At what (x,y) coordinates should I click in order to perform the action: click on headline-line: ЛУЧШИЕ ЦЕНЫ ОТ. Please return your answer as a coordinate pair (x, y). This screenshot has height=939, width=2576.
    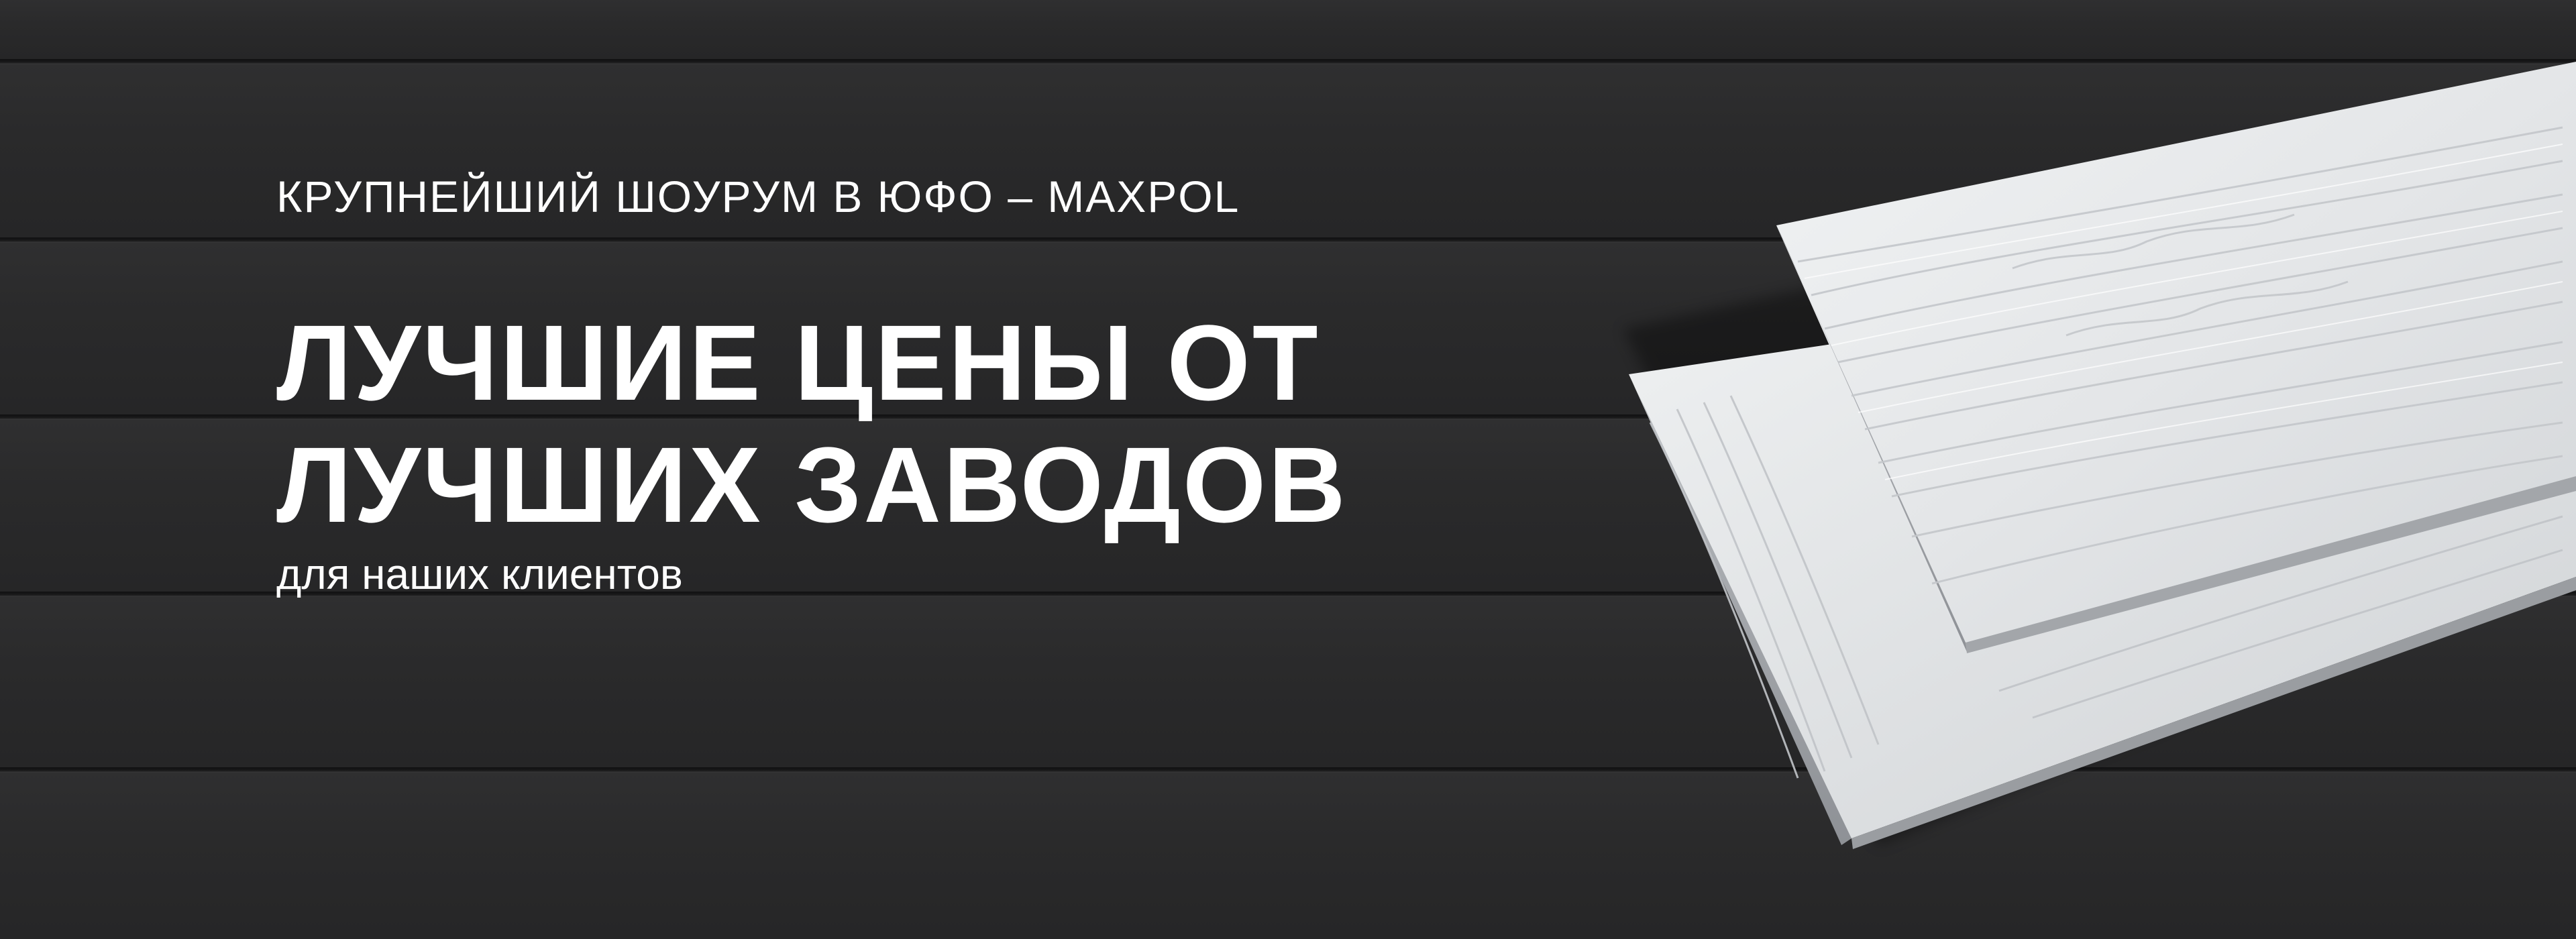
    Looking at the image, I should click on (798, 362).